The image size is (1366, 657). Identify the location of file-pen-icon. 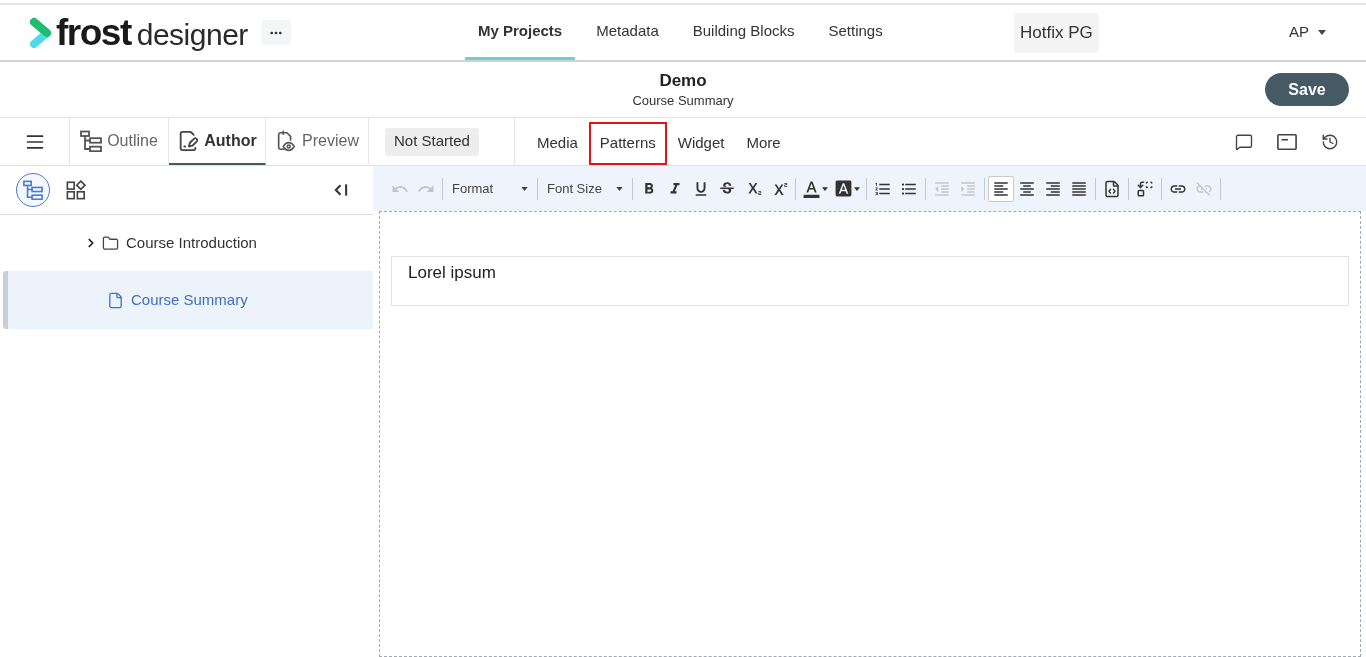
(188, 140).